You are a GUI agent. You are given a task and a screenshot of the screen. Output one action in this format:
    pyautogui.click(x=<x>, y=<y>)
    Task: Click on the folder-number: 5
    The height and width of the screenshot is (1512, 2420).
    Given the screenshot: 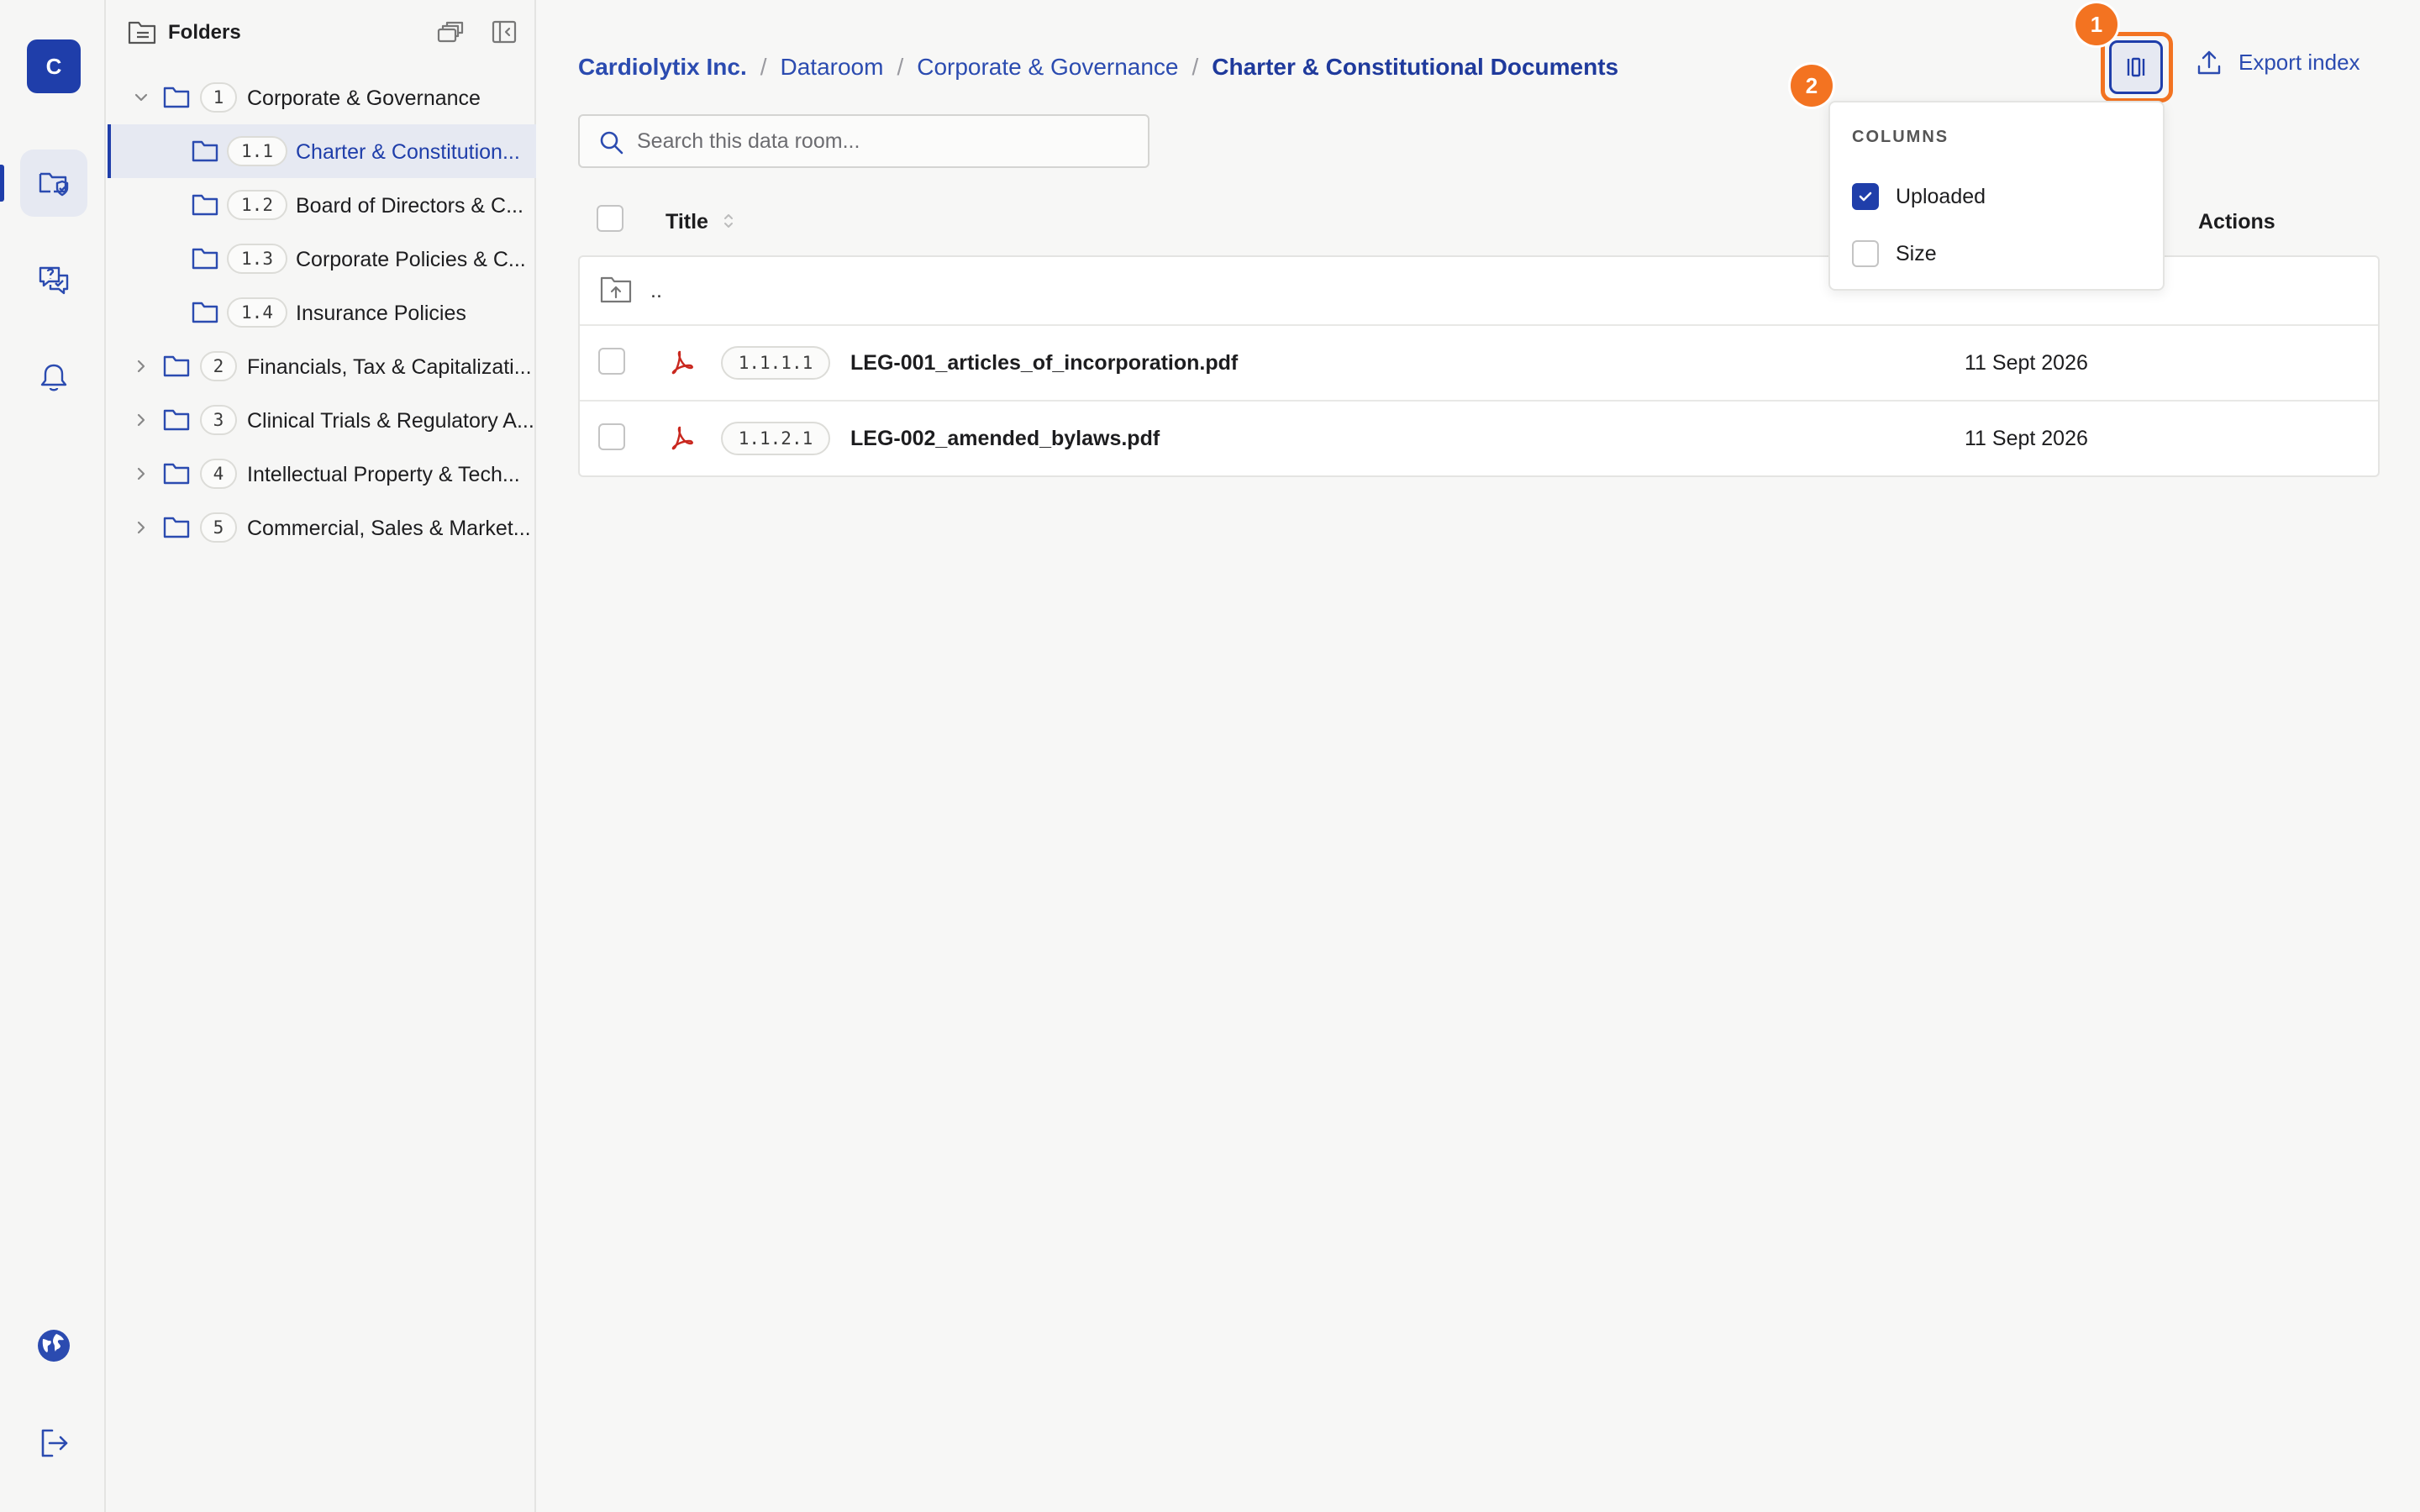 What is the action you would take?
    pyautogui.click(x=218, y=527)
    